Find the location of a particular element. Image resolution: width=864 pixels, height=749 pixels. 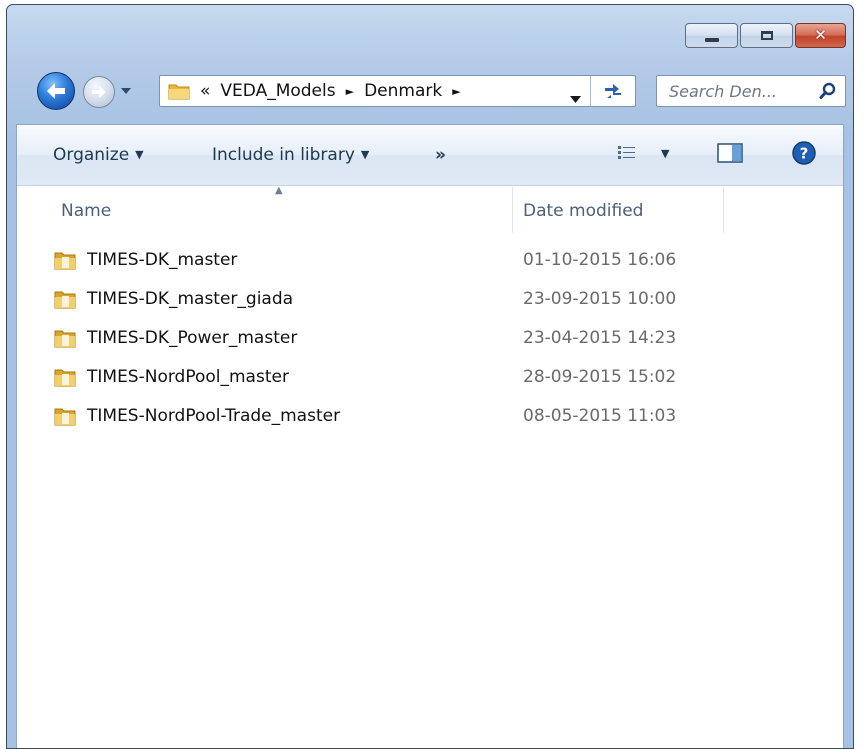

address-bar: « VEDA_Models ► Denmark ► is located at coordinates (397, 91).